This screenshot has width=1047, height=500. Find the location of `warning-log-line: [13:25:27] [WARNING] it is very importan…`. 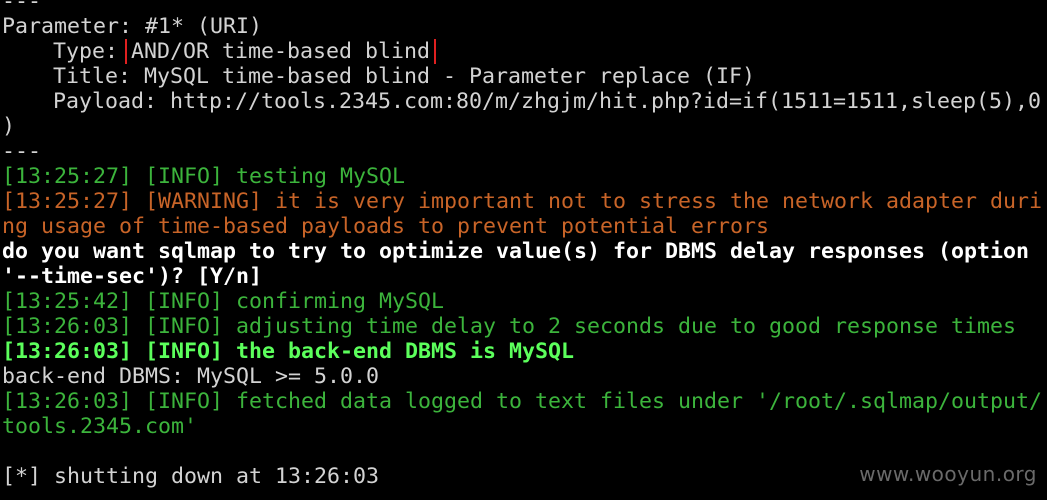

warning-log-line: [13:25:27] [WARNING] it is very importan… is located at coordinates (522, 201).